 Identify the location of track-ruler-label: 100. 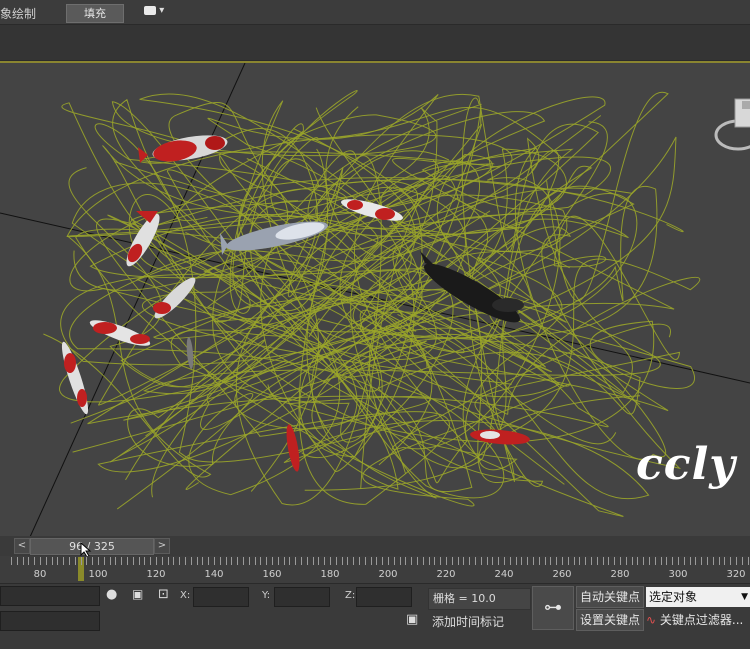
(98, 574).